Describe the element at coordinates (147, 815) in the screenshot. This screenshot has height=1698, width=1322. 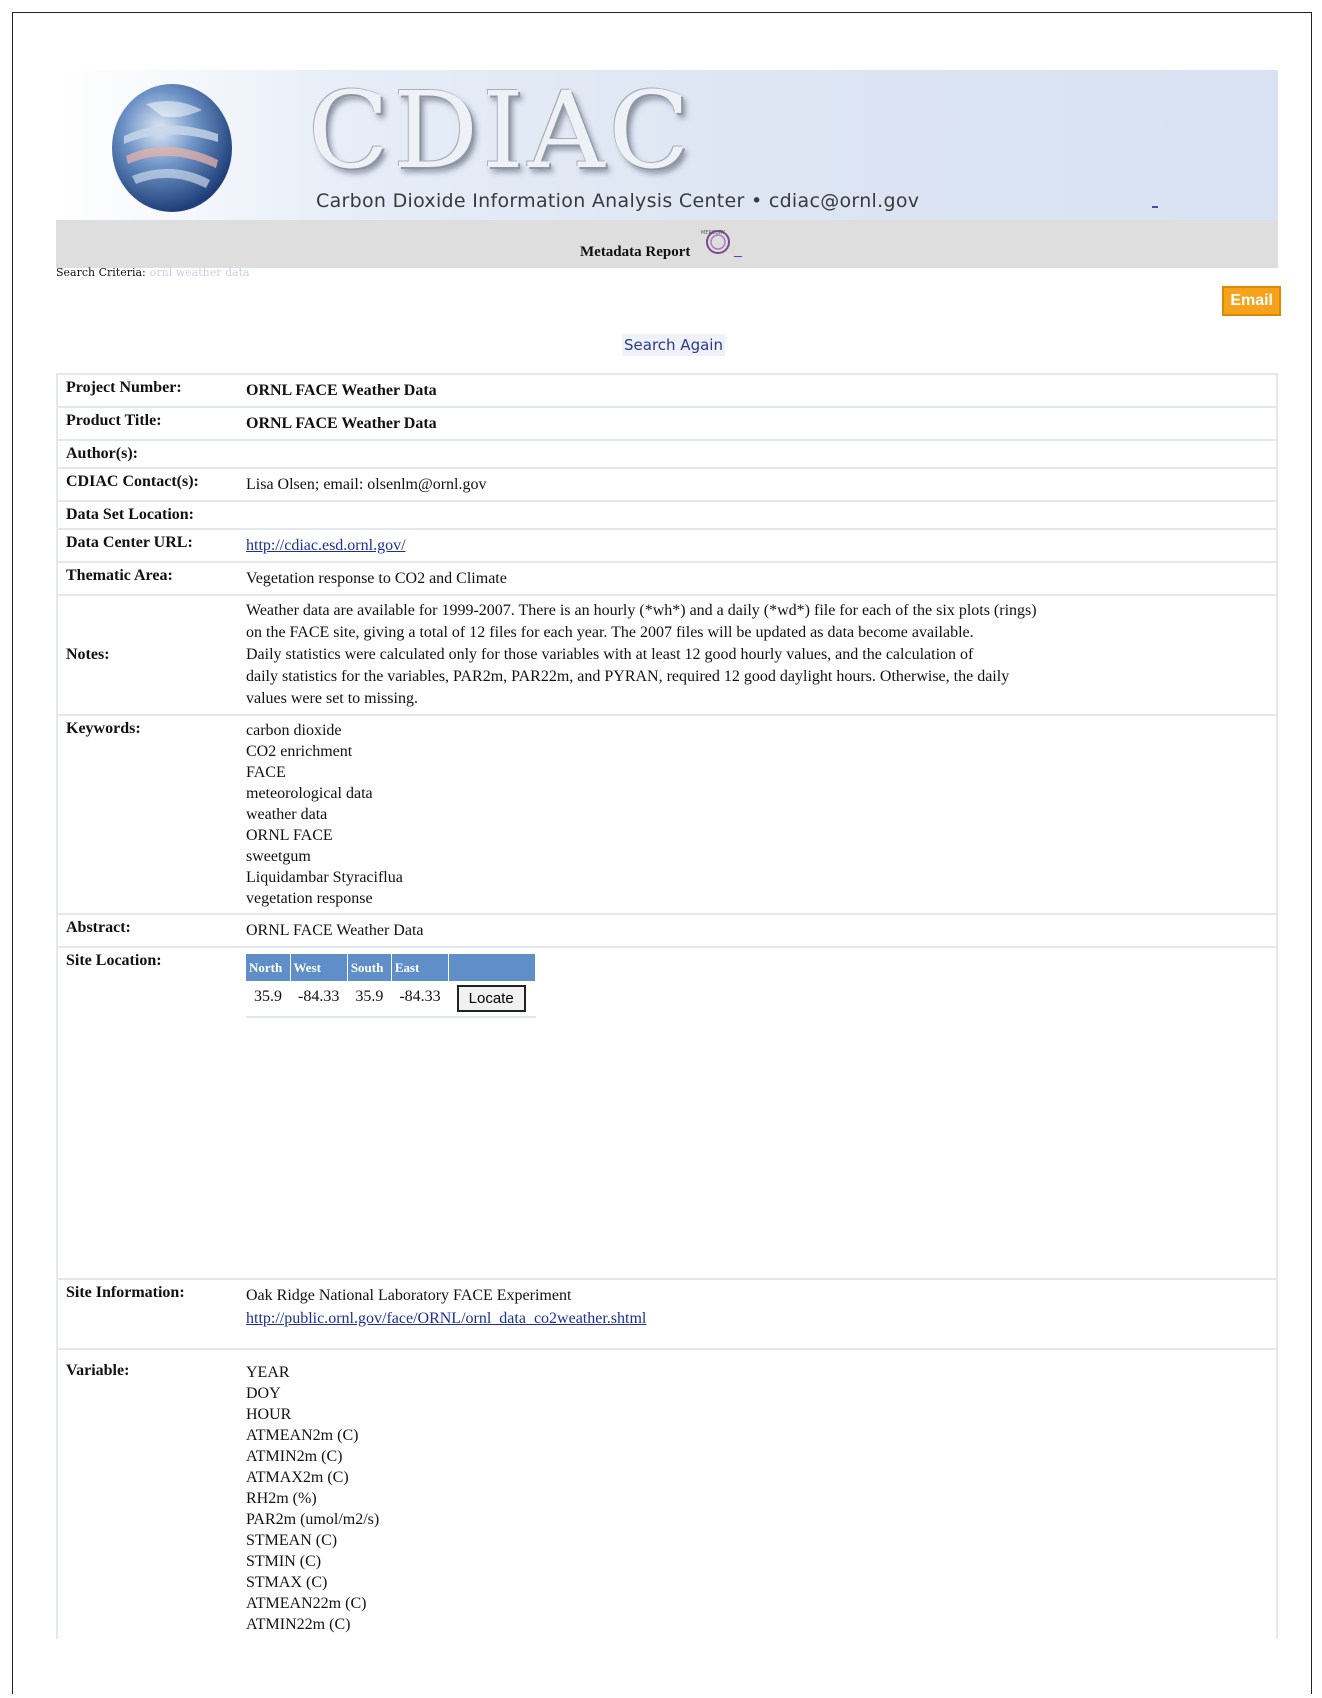
I see `keywords-label: Keywords:` at that location.